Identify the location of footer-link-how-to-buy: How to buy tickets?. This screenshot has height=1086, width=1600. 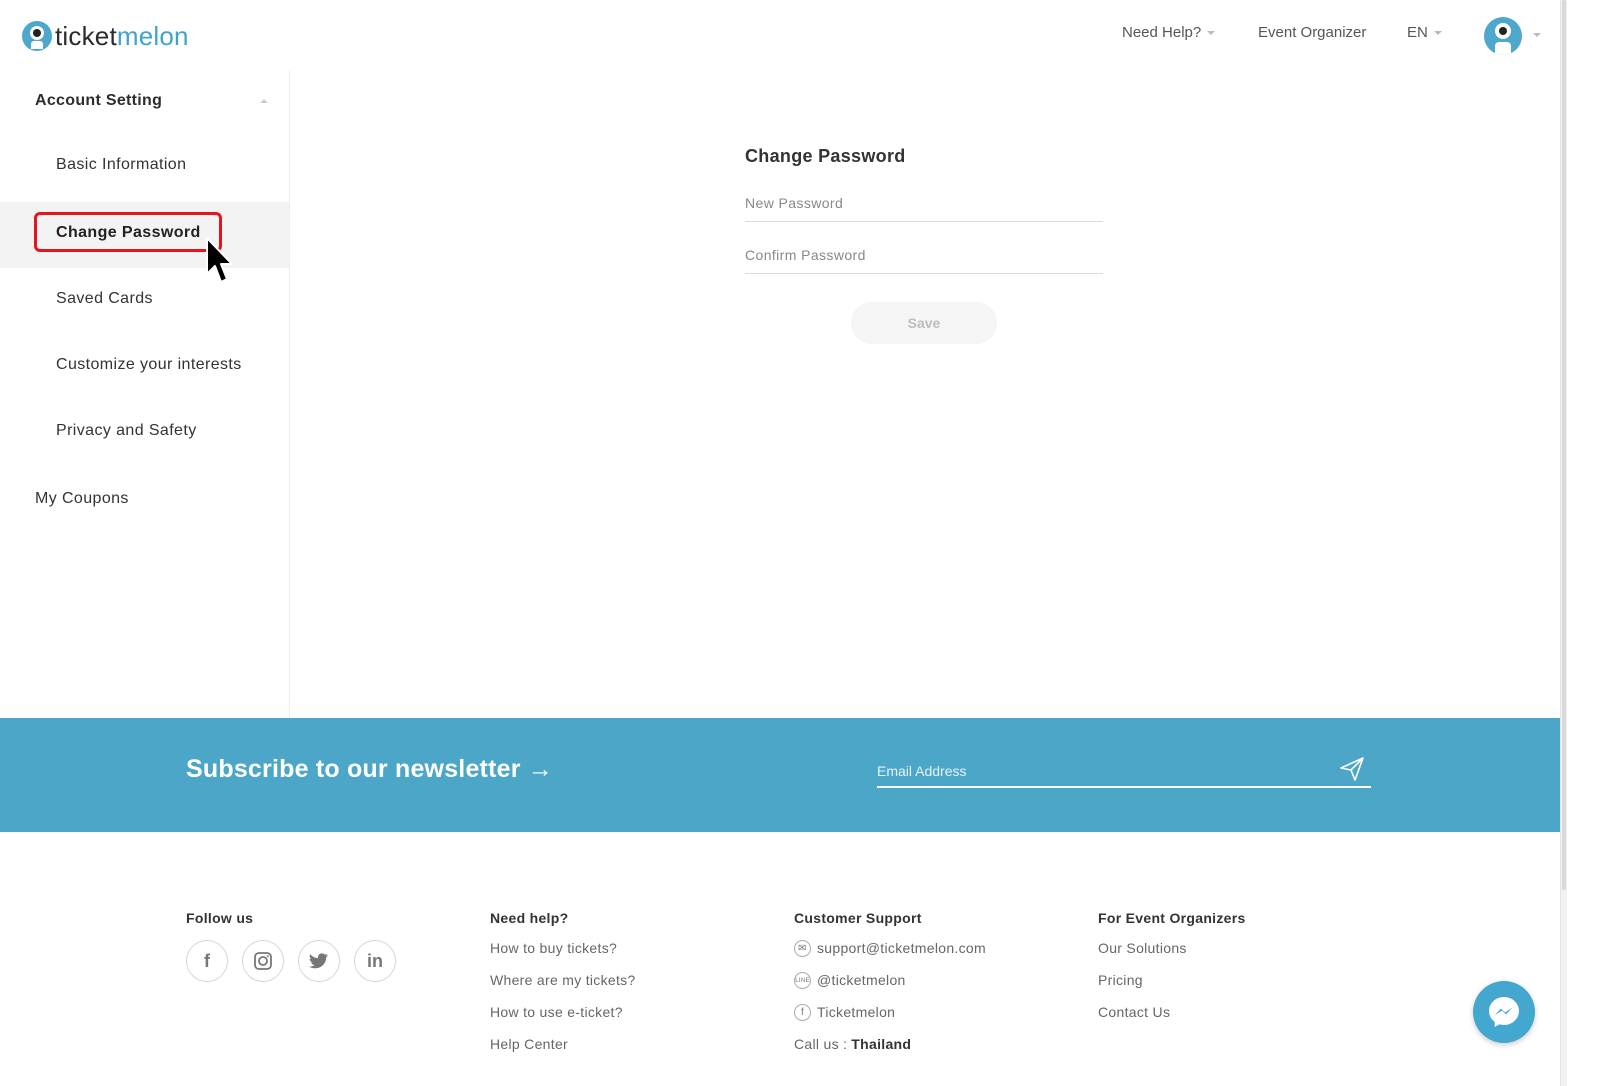
(563, 956).